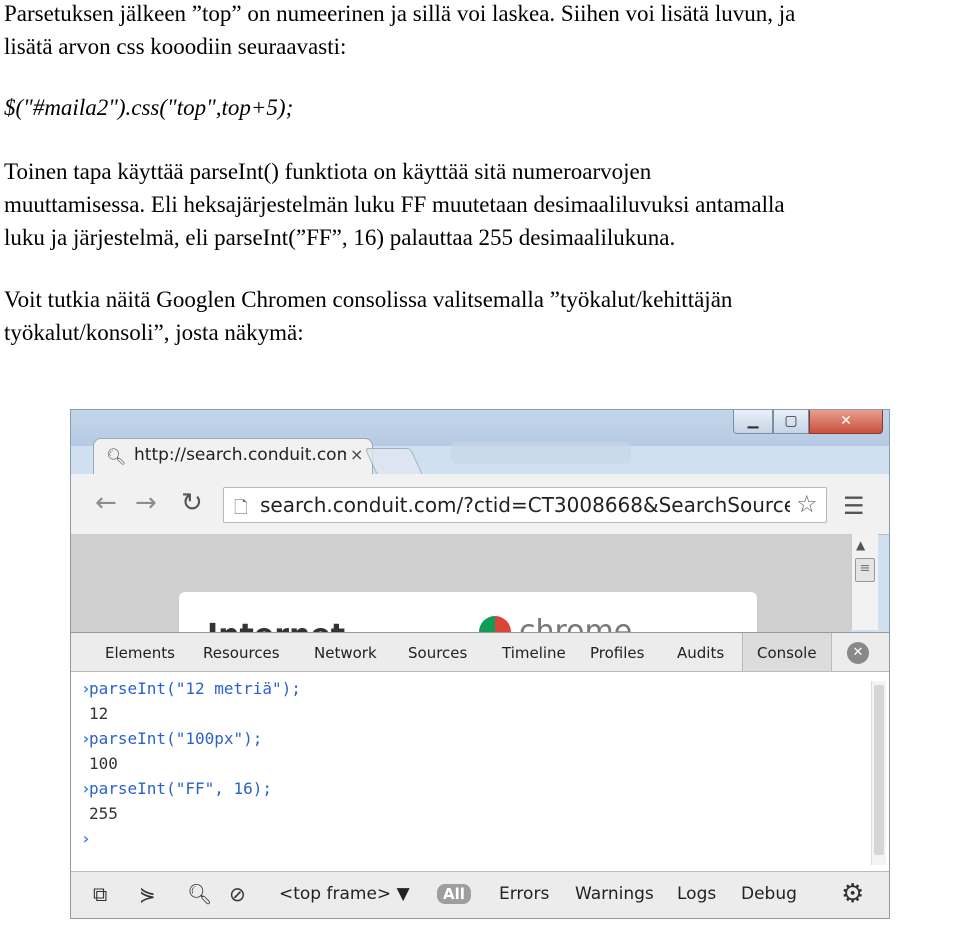  Describe the element at coordinates (791, 422) in the screenshot. I see `maximize-button: ▢` at that location.